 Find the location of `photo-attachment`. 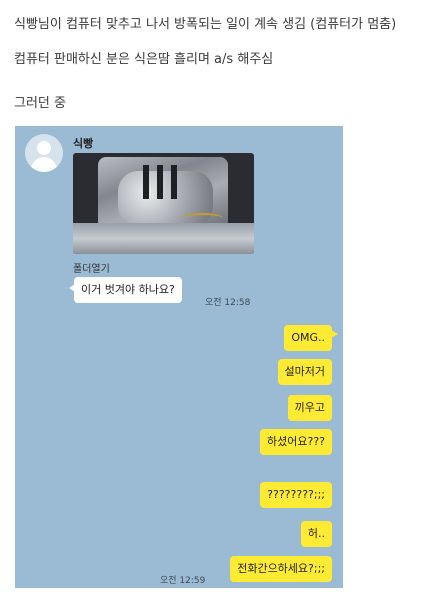

photo-attachment is located at coordinates (163, 203).